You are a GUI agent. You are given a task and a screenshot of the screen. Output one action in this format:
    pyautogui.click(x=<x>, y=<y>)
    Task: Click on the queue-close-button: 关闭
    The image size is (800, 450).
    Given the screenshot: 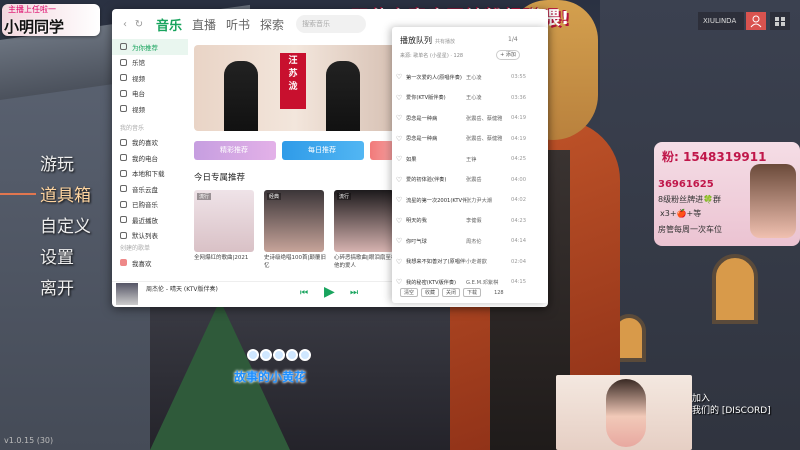 What is the action you would take?
    pyautogui.click(x=451, y=292)
    